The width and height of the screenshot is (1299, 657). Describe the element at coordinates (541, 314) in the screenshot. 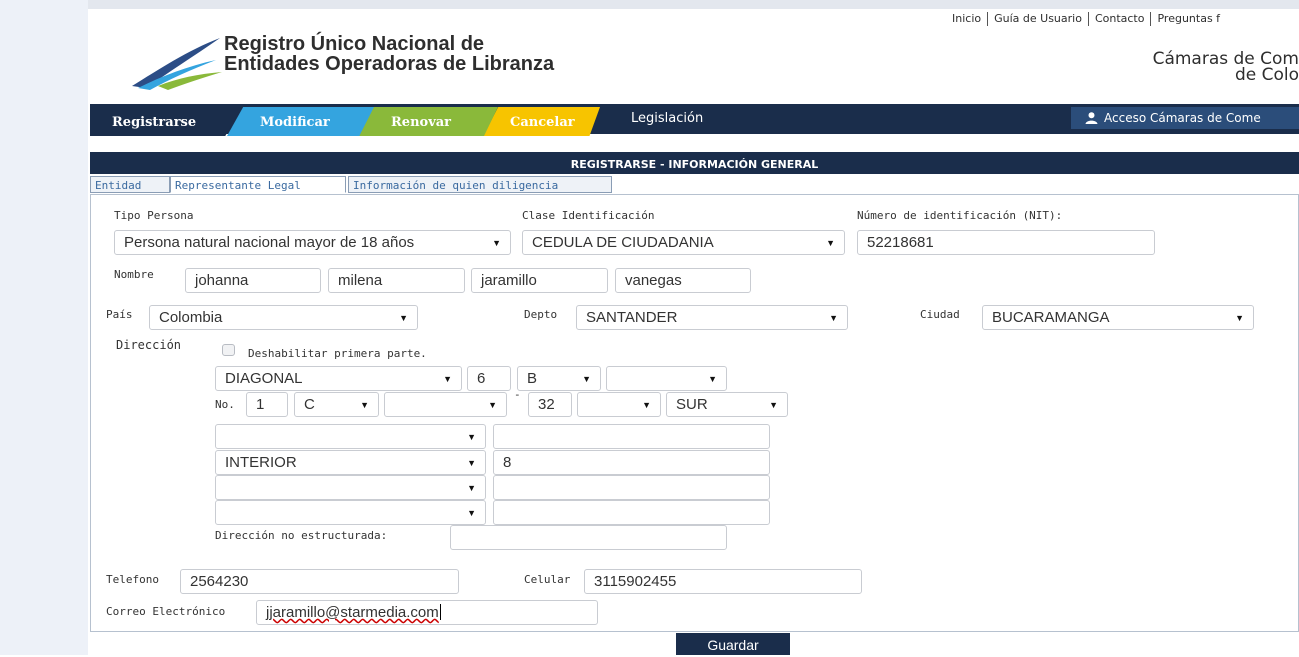

I see `depto-label: Depto` at that location.